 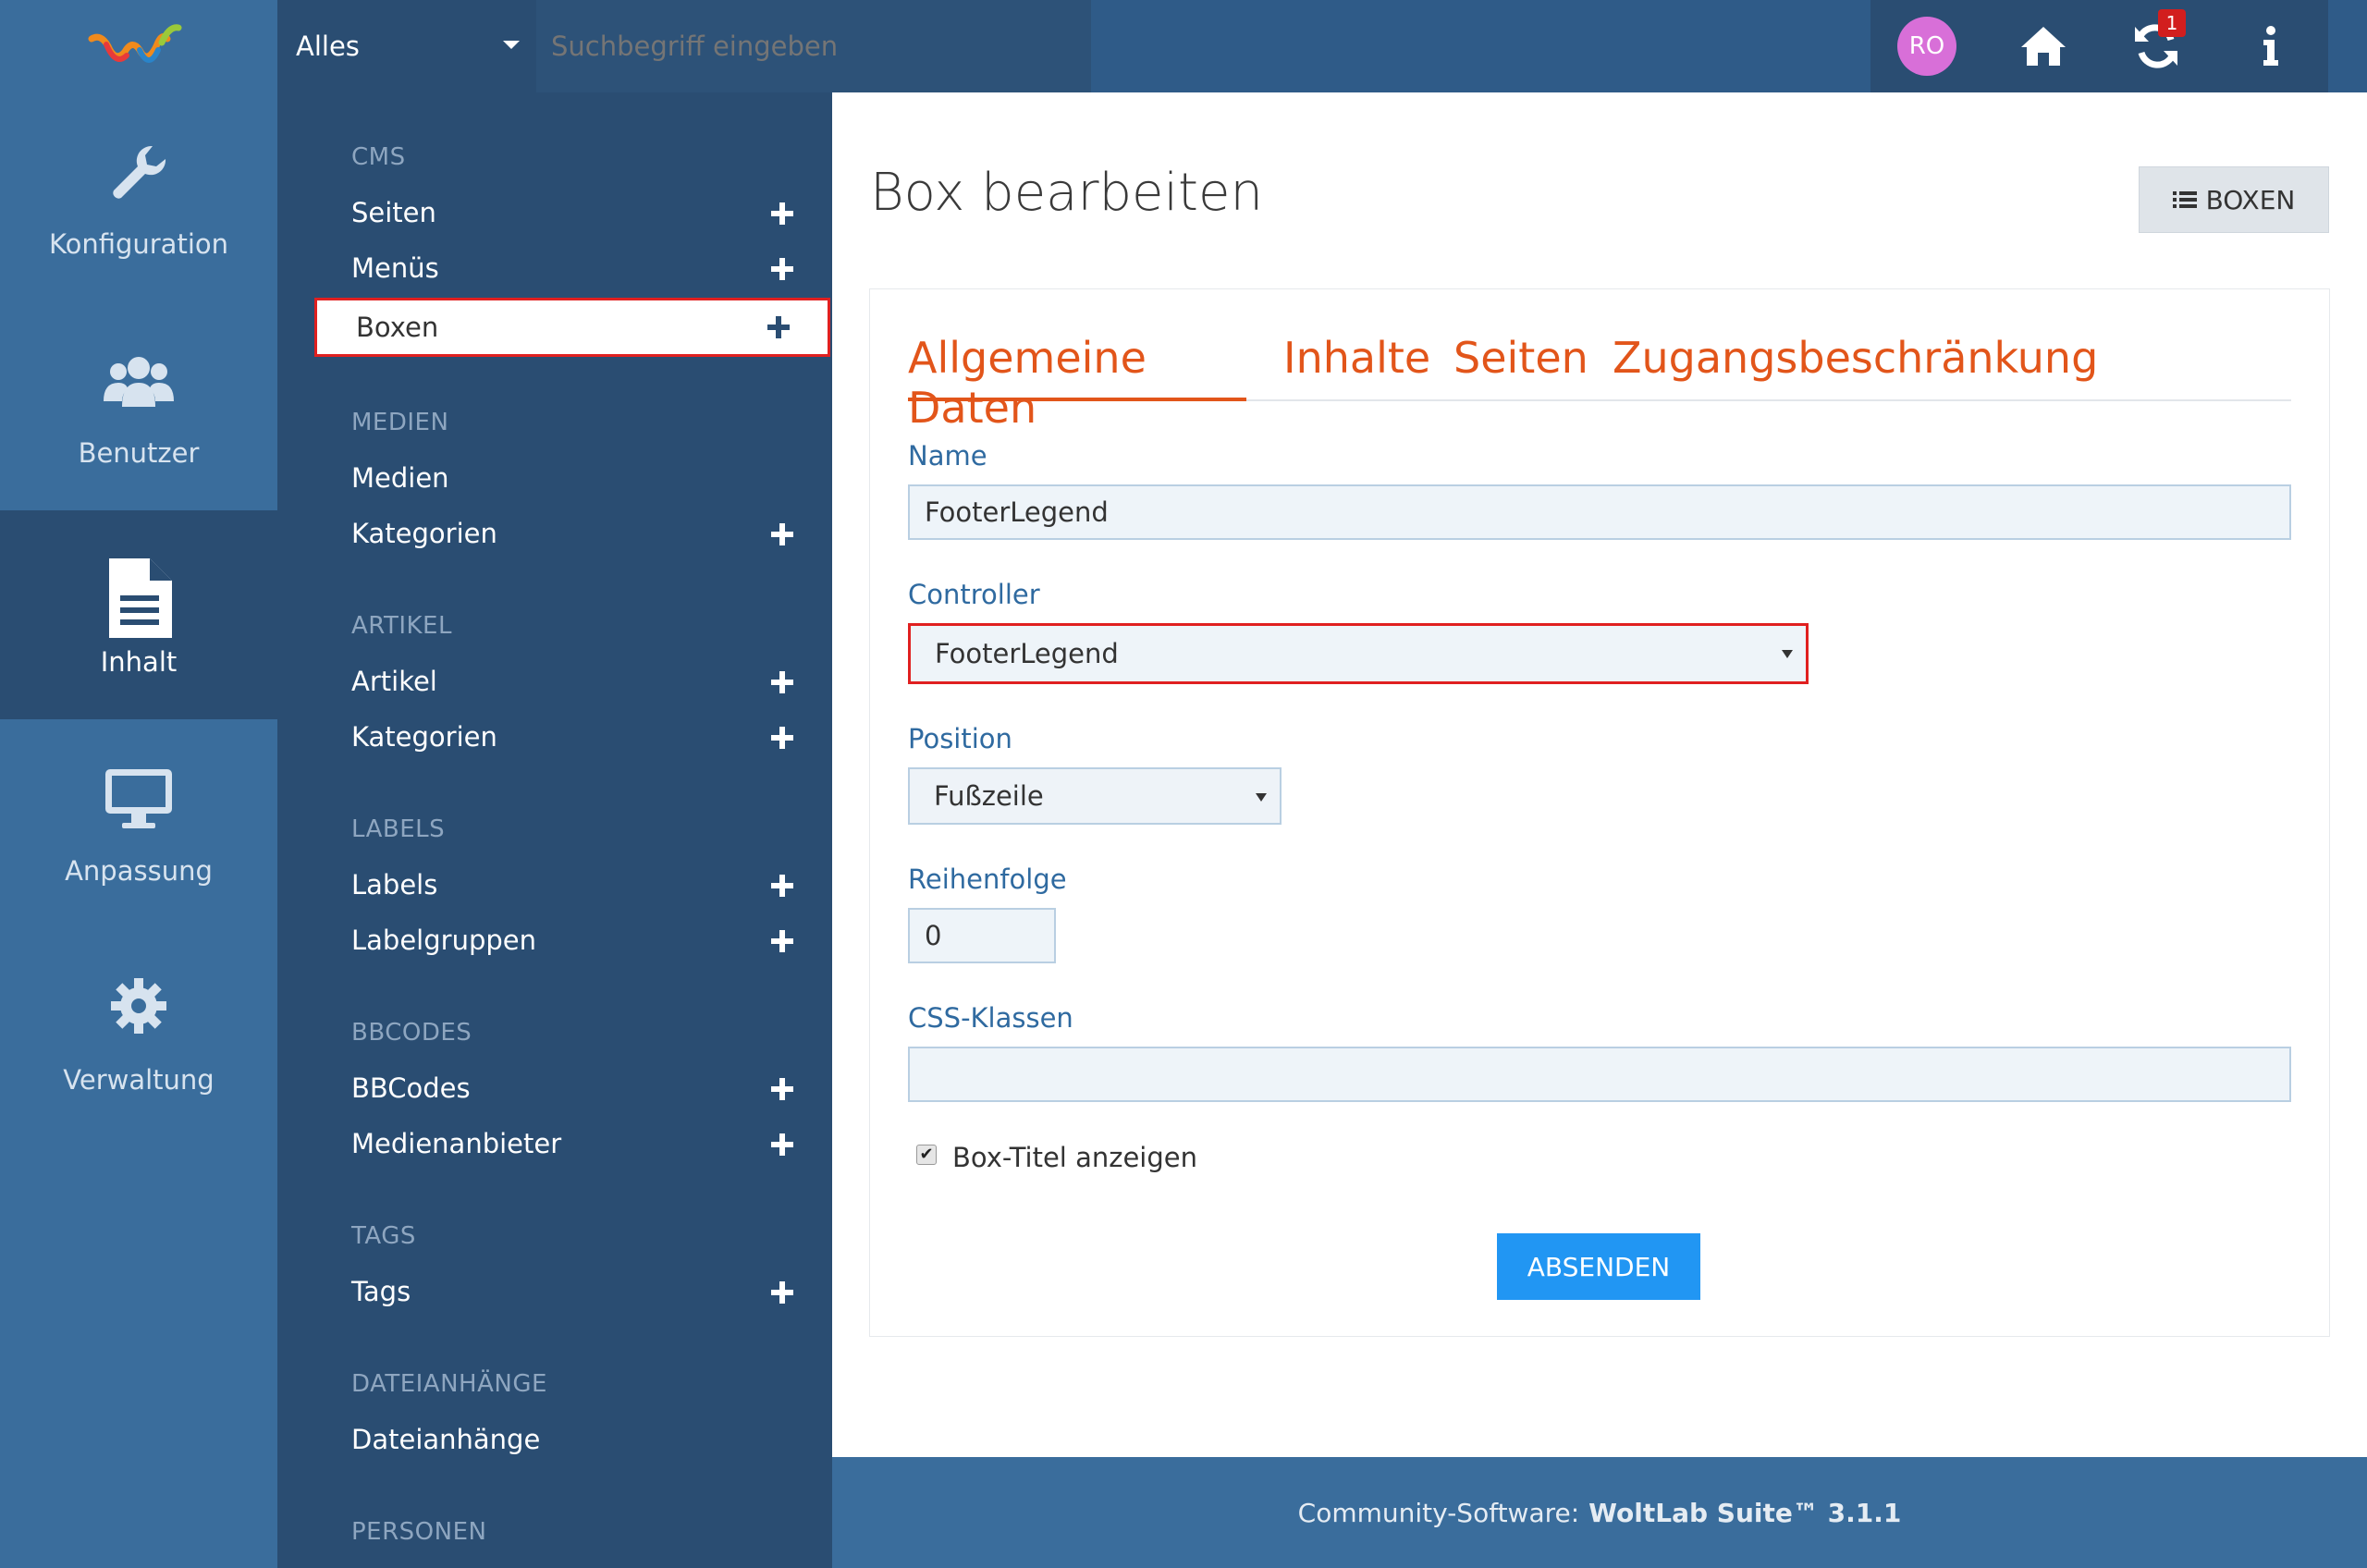 I want to click on tab-pages: Seiten, so click(x=1520, y=367).